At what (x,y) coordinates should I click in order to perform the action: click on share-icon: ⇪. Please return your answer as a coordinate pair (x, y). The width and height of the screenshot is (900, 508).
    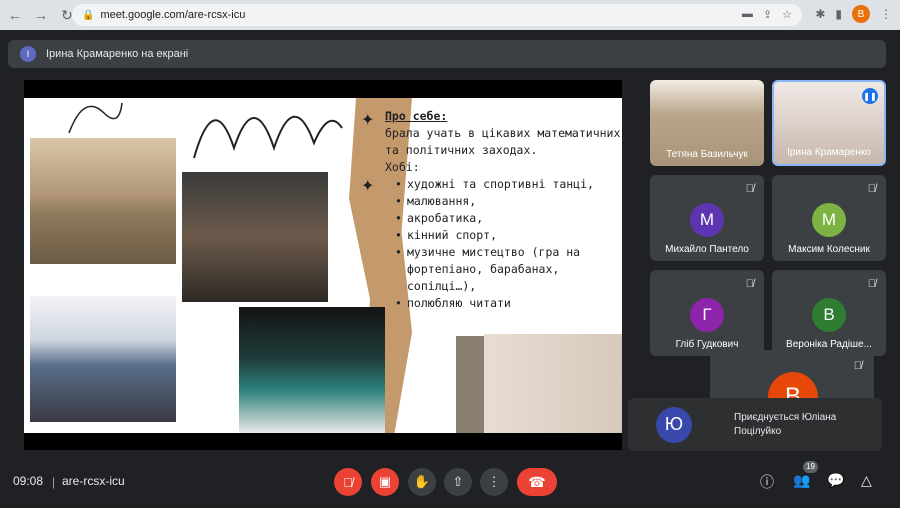
    Looking at the image, I should click on (767, 14).